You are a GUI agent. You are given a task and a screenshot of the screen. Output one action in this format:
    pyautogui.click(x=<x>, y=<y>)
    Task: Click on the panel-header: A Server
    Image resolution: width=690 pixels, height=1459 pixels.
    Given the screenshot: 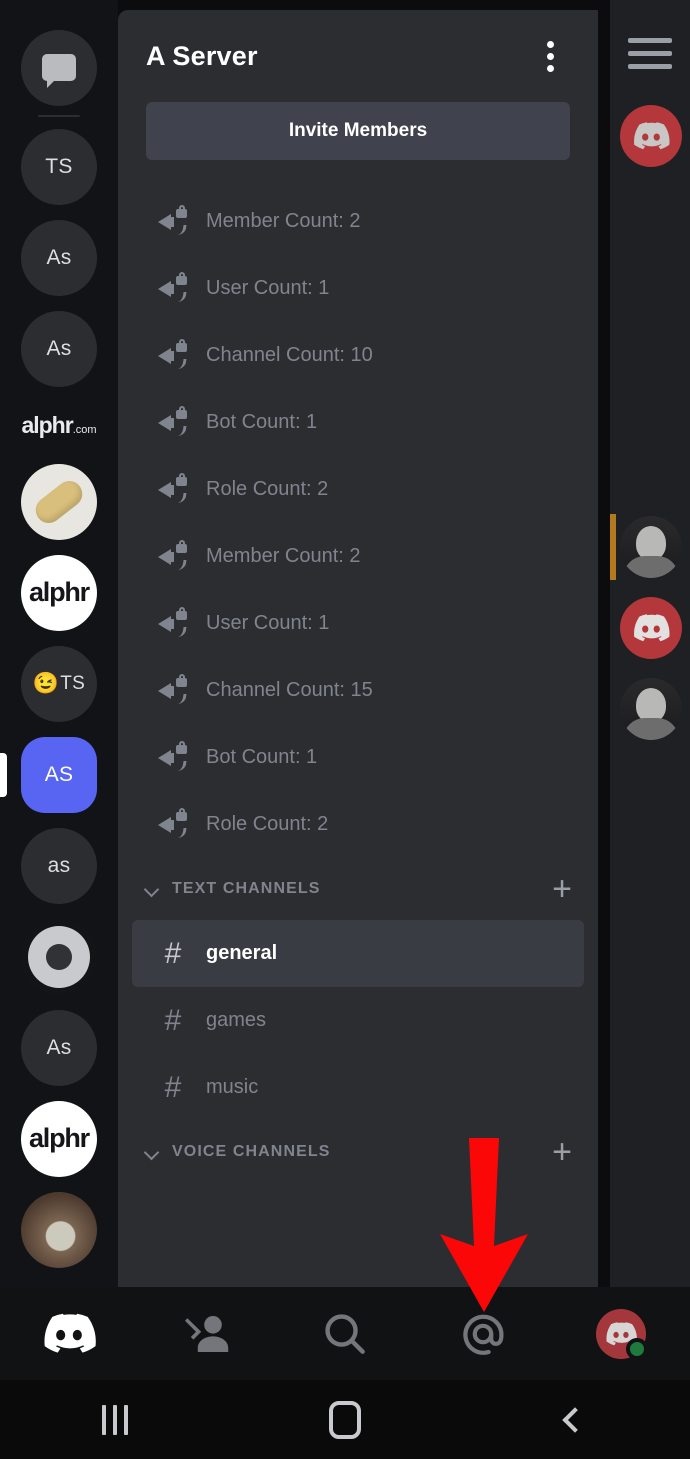 What is the action you would take?
    pyautogui.click(x=358, y=56)
    